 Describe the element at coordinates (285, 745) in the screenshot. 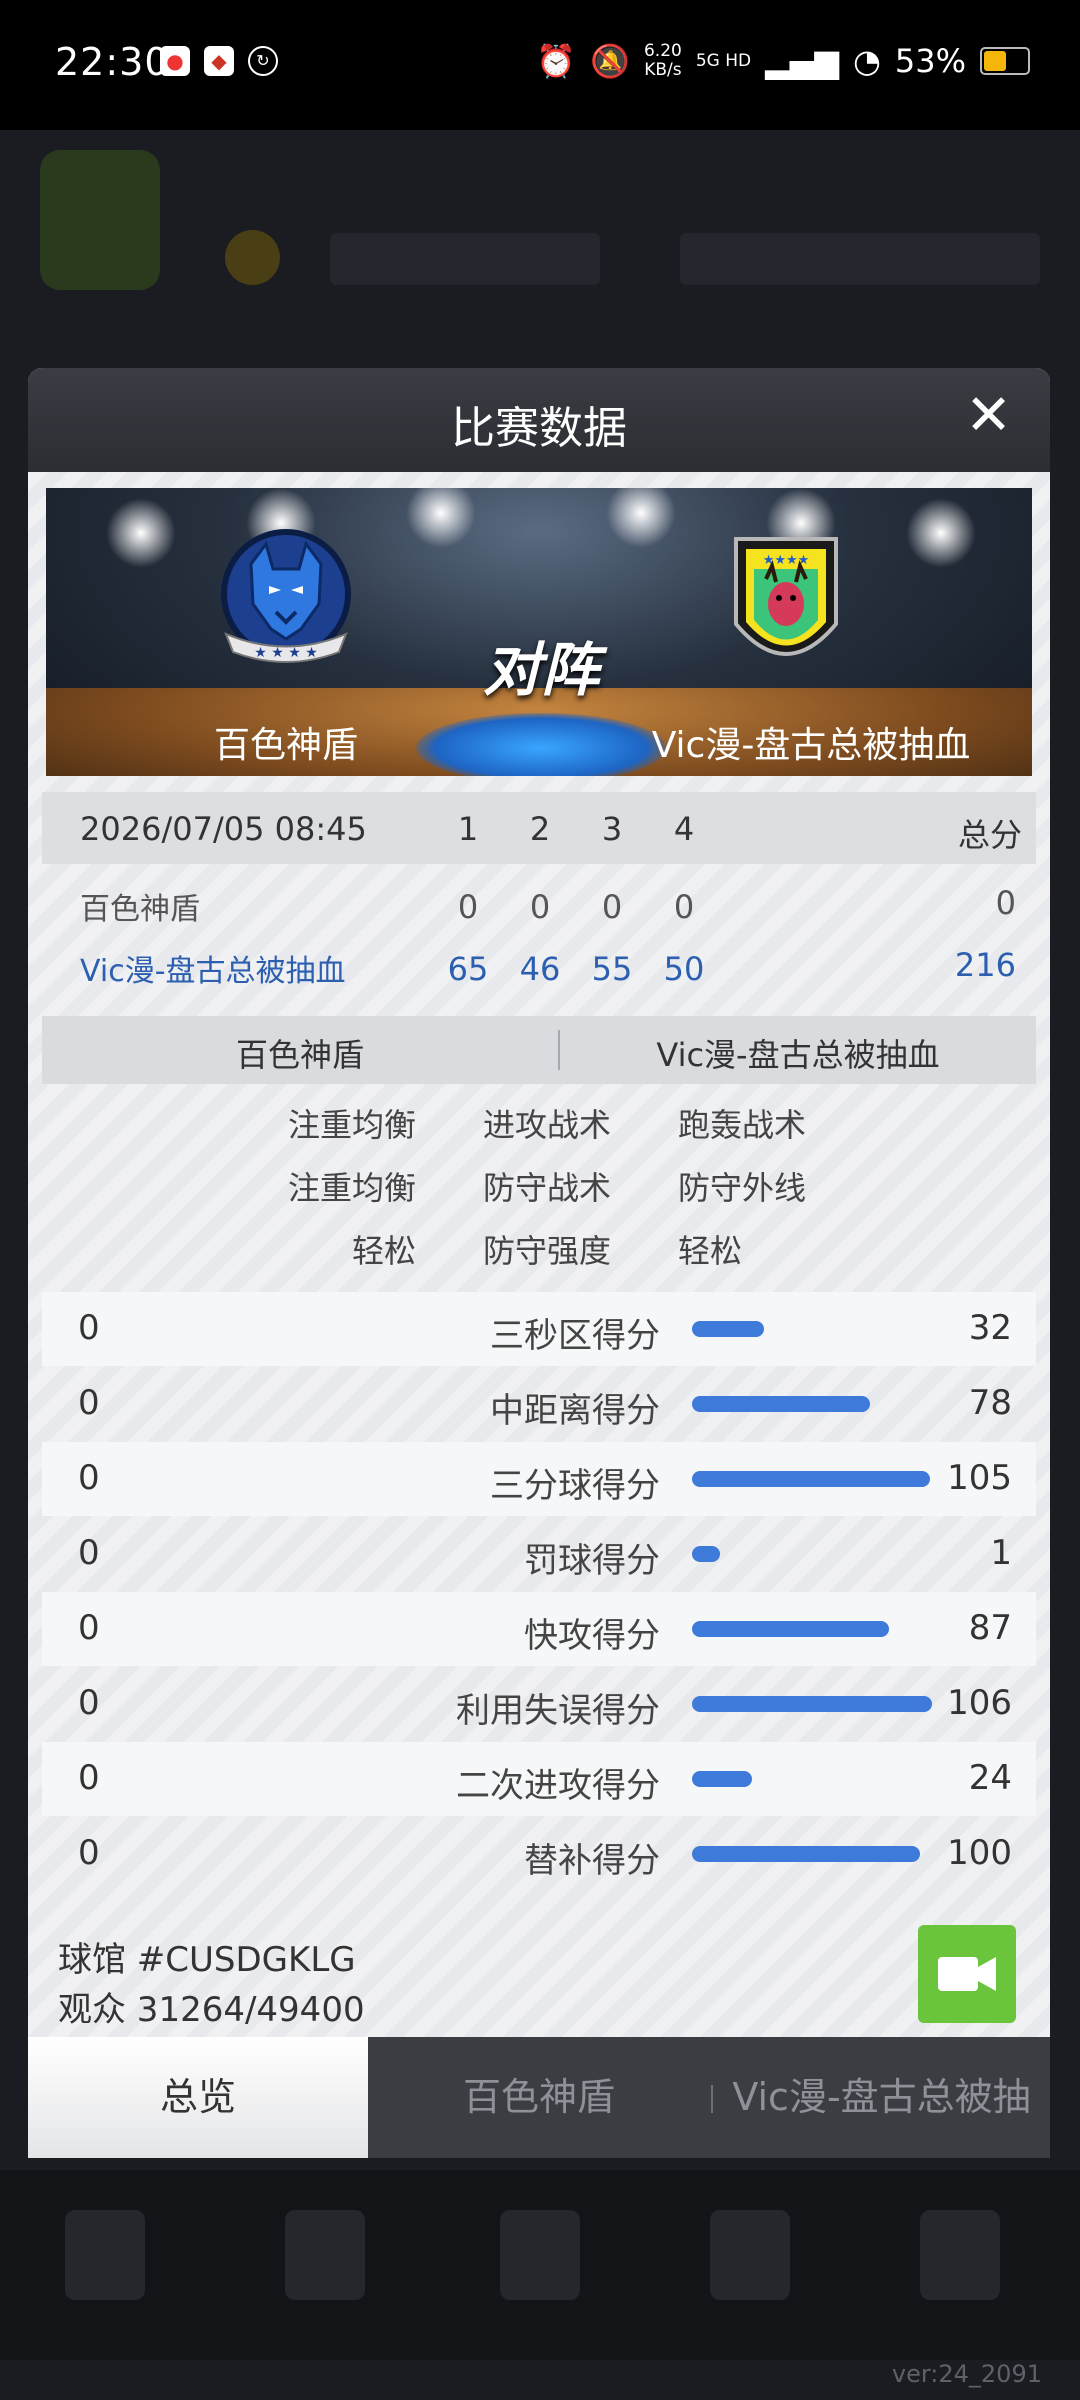

I see `banner-team-a-name: 百色神盾` at that location.